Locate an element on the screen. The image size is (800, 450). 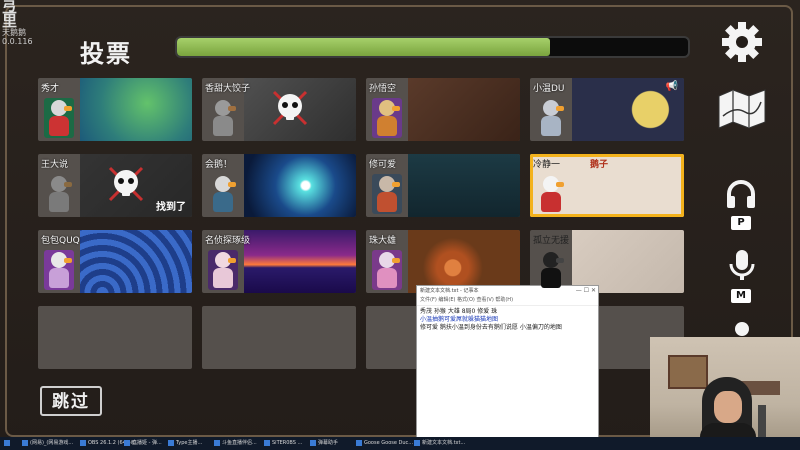
start-icon is located at coordinates (8, 443).